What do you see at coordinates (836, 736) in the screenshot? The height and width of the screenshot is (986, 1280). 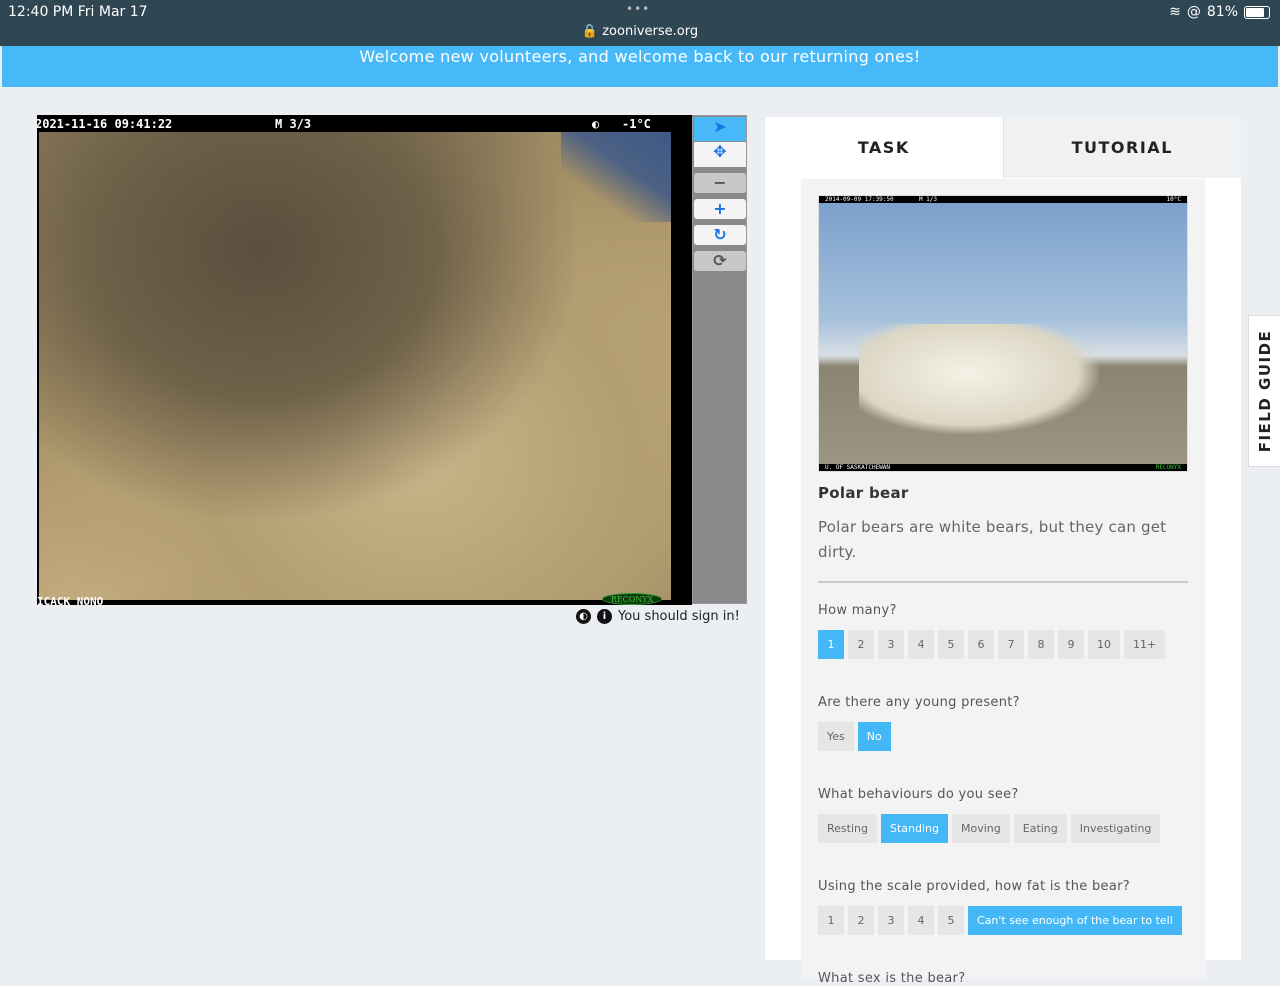 I see `answer-option: Yes` at bounding box center [836, 736].